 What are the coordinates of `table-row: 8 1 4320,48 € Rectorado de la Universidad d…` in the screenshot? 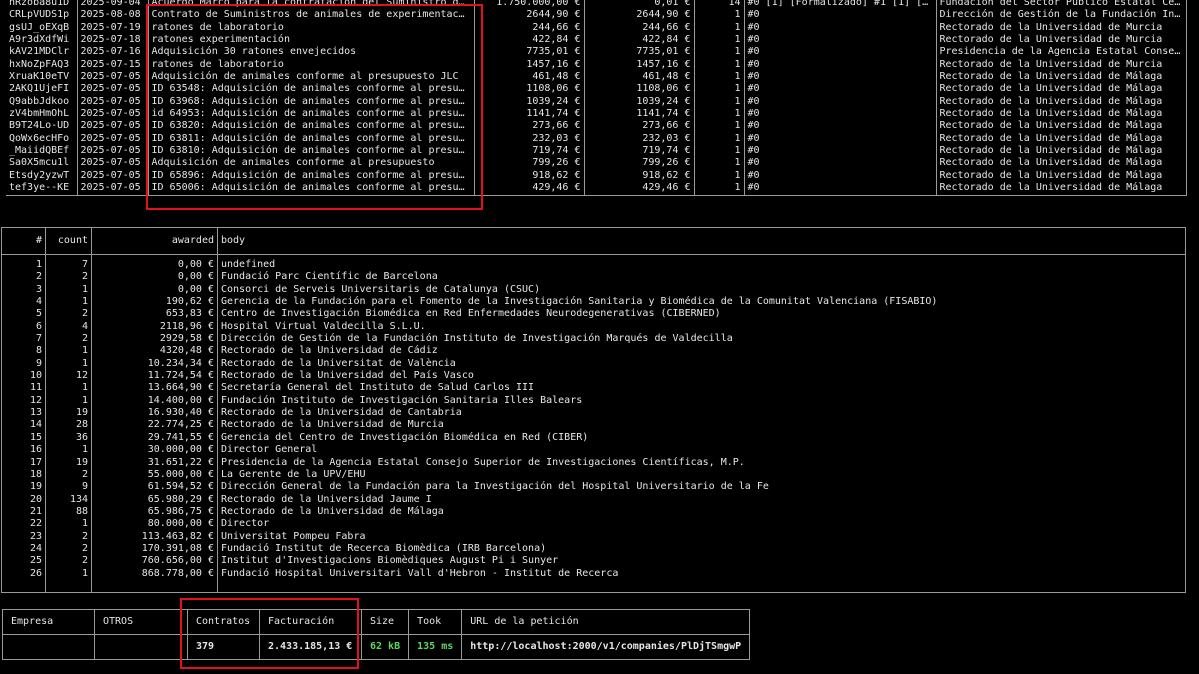 It's located at (594, 351).